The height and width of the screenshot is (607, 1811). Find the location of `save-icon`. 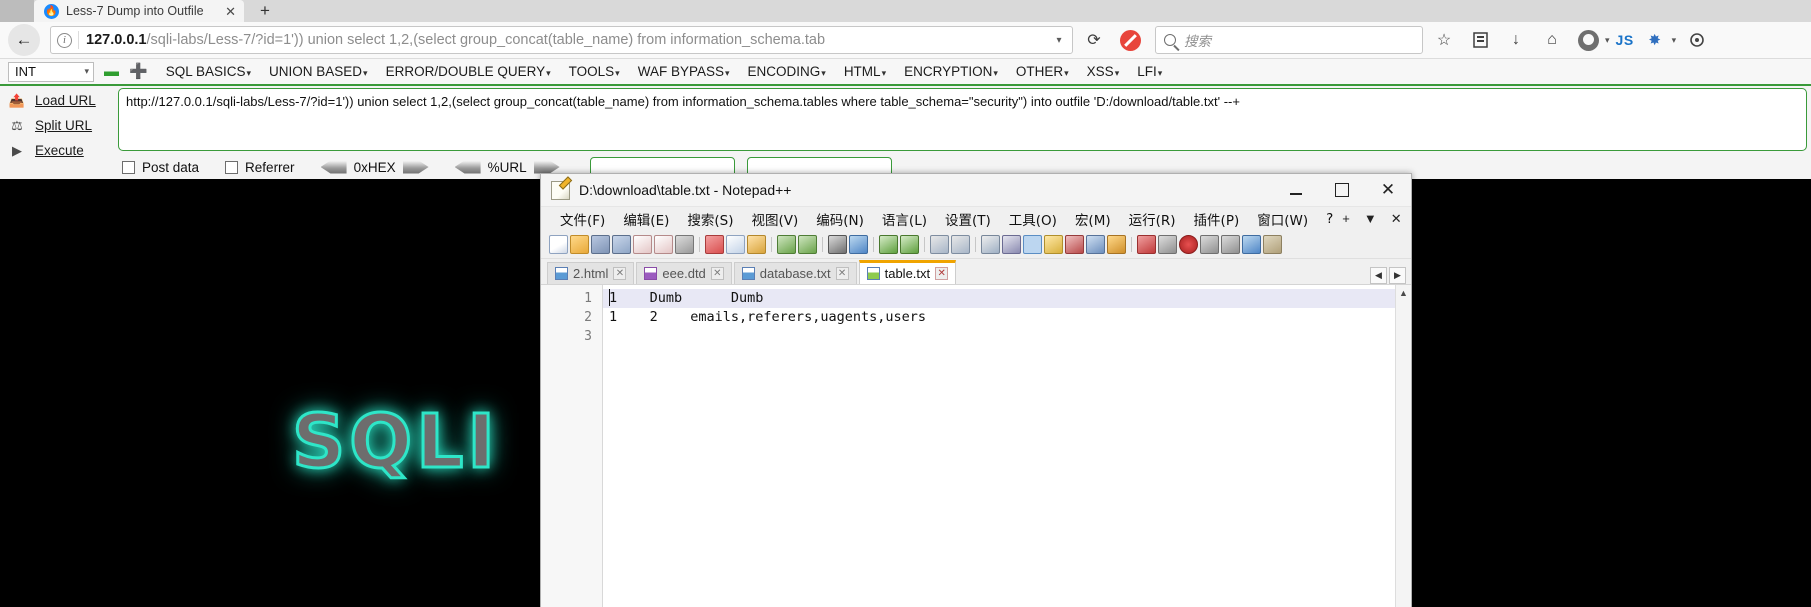

save-icon is located at coordinates (600, 244).